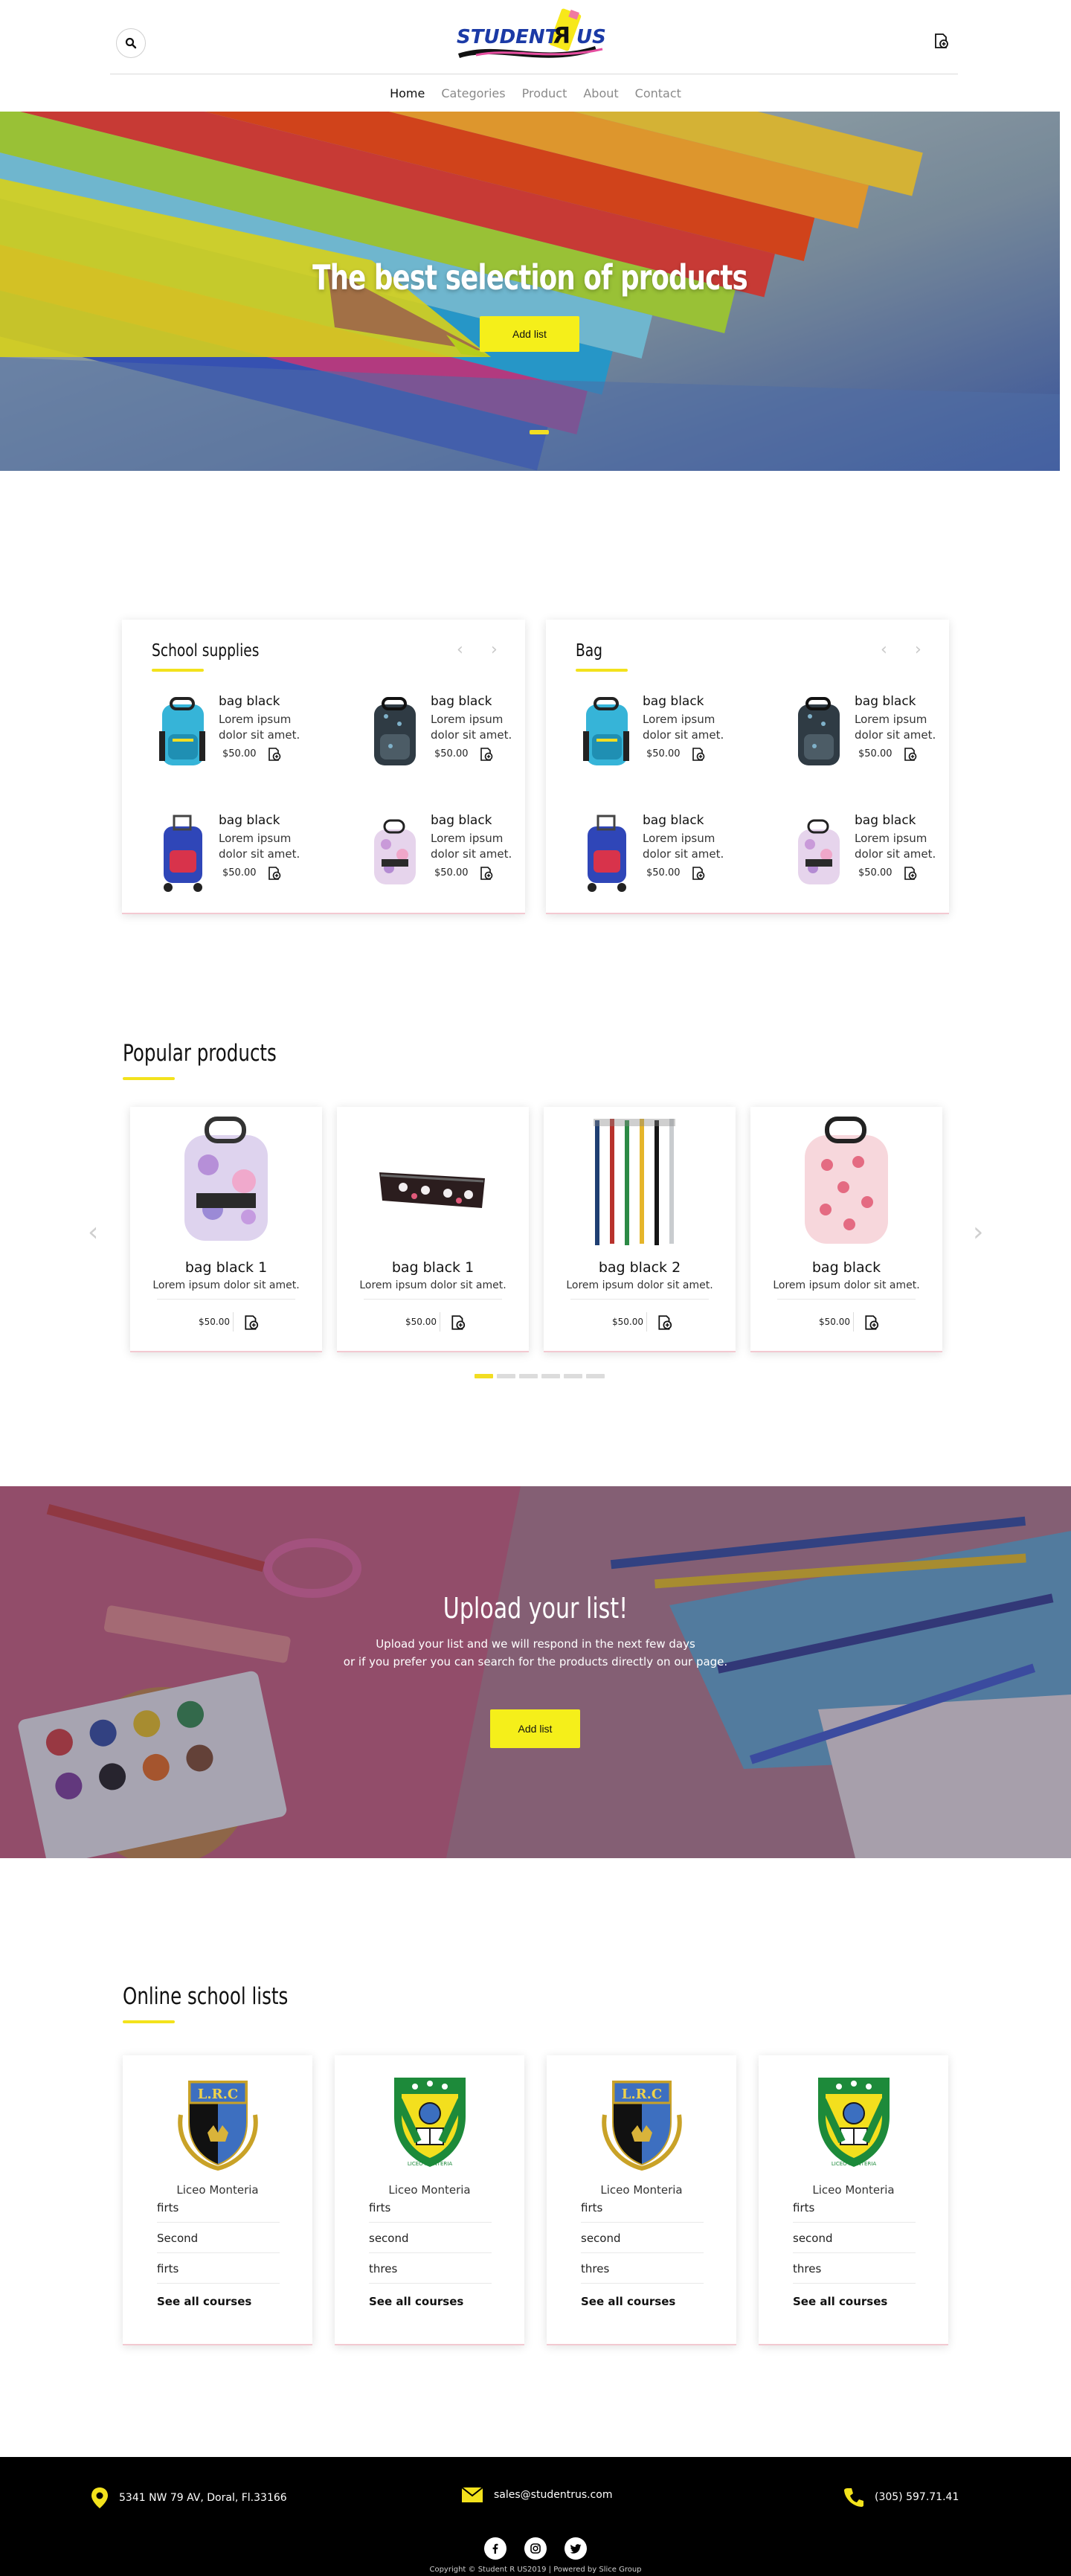 The height and width of the screenshot is (2576, 1071). I want to click on product-name: bag black 1, so click(226, 1267).